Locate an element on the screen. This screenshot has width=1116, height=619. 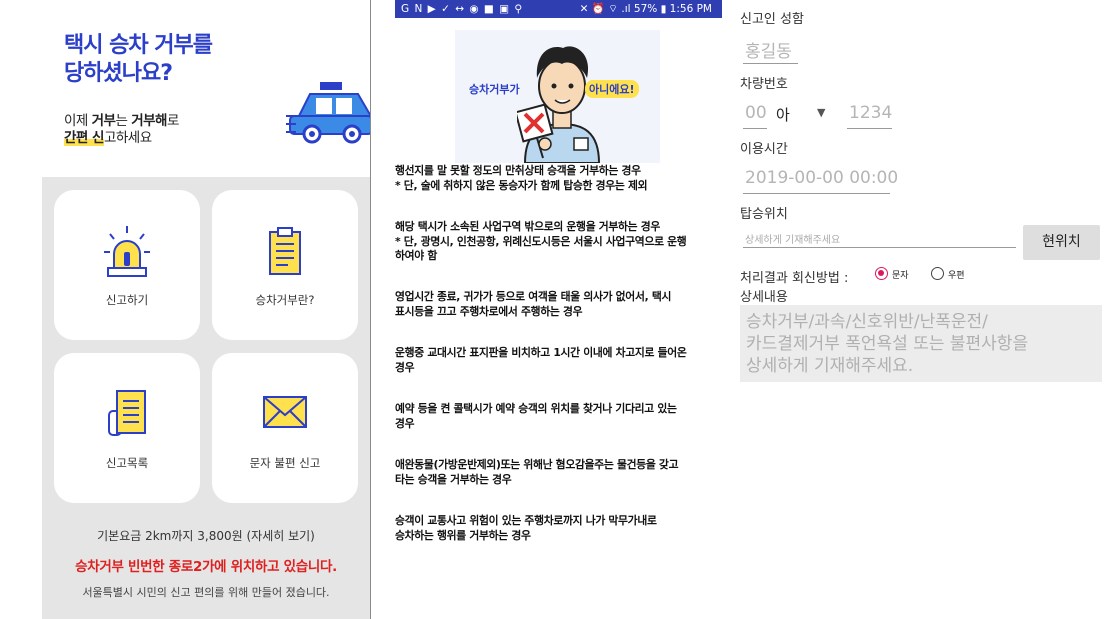
reply-method-label: 처리결과 회신방법 : is located at coordinates (794, 278).